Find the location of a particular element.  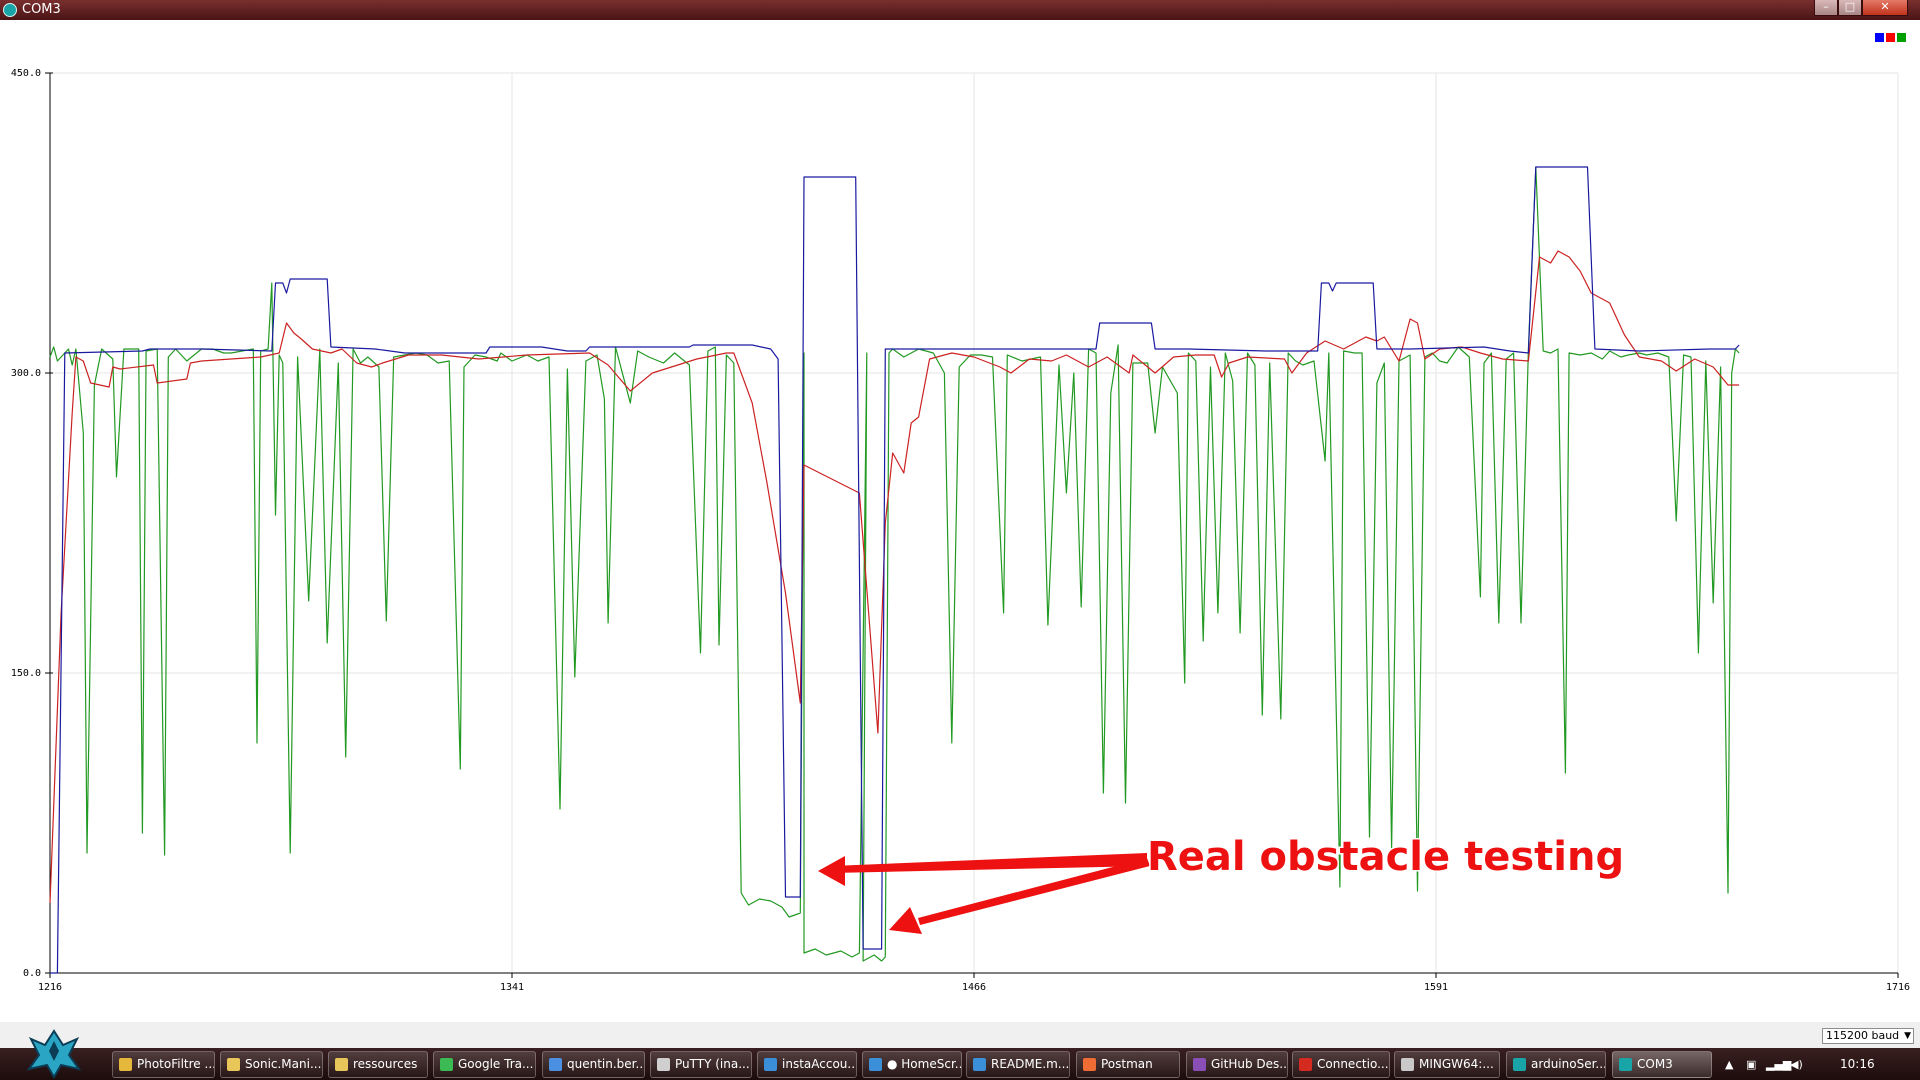

y-tick-label: 0.0 is located at coordinates (32, 973).